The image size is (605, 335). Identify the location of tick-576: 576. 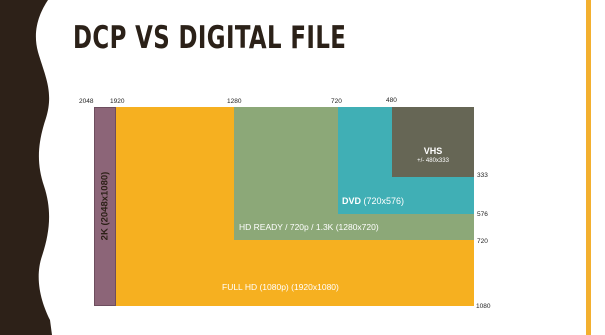
(482, 214).